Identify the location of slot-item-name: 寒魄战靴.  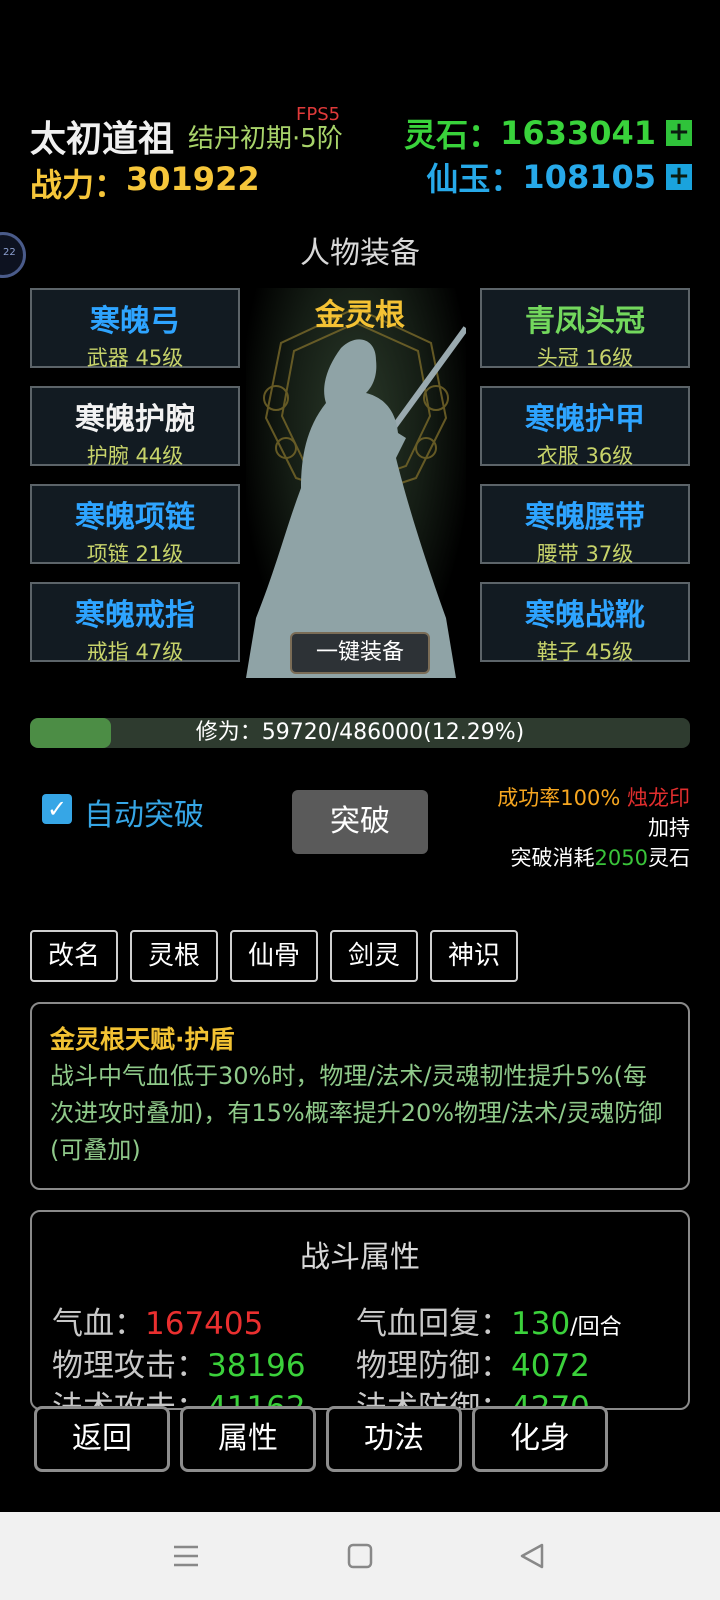
(585, 615).